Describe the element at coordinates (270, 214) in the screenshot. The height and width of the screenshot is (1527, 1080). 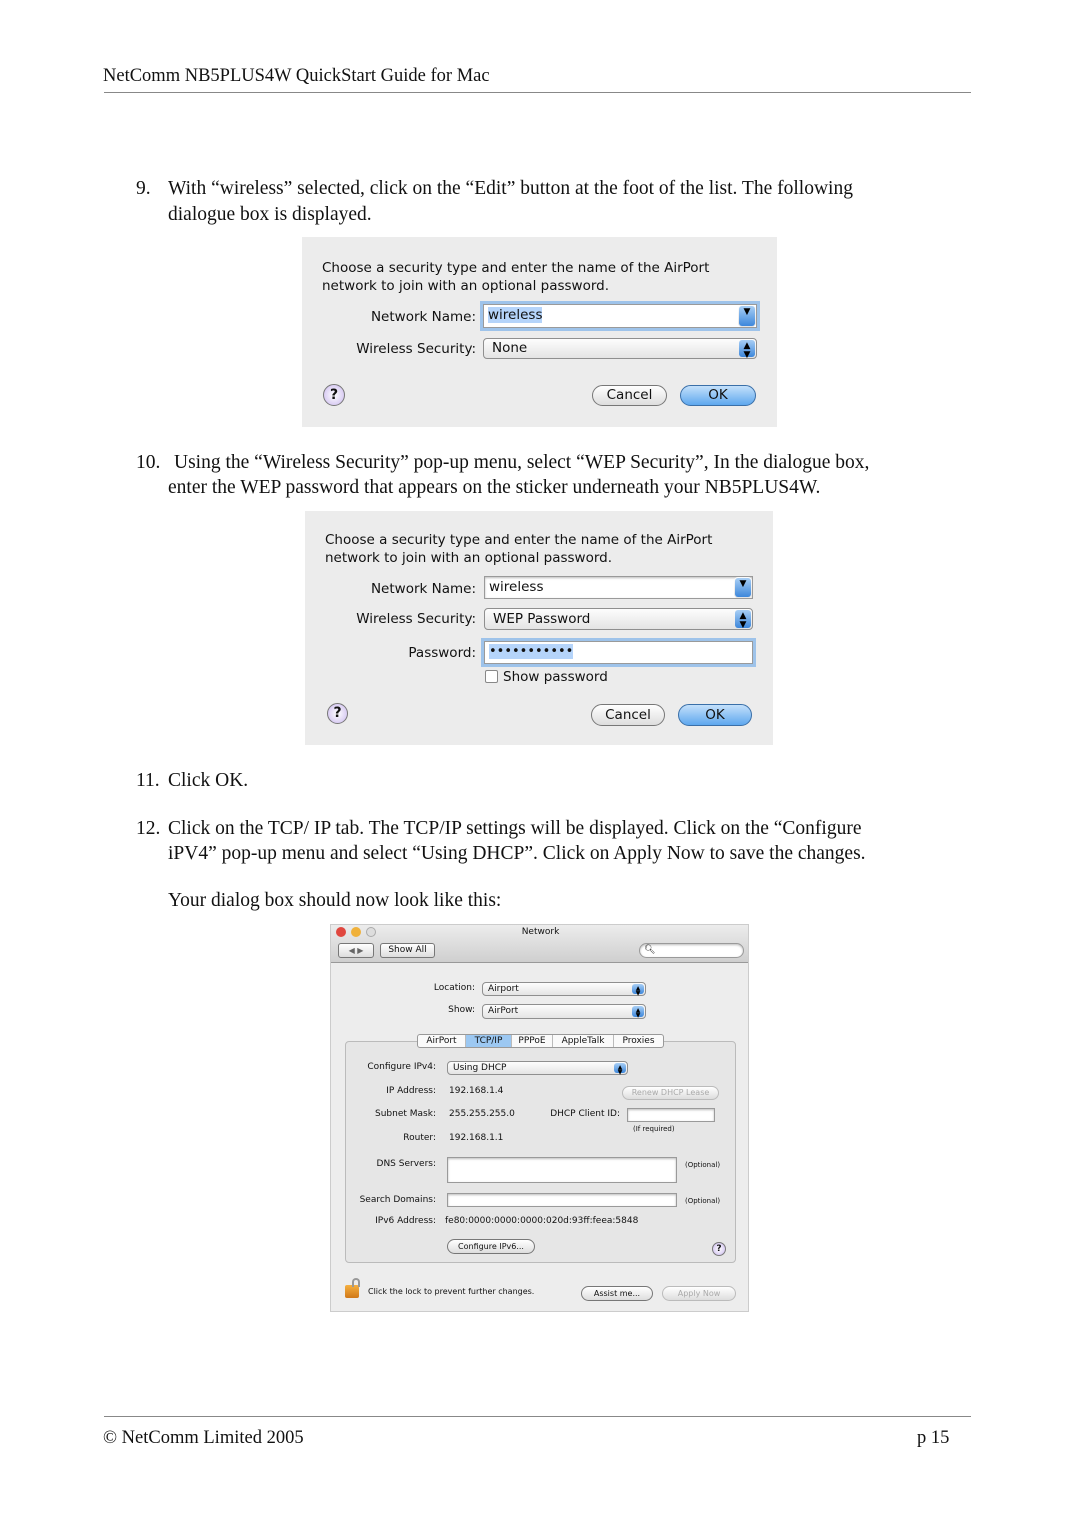
I see `step-text: dialogue box is displayed.` at that location.